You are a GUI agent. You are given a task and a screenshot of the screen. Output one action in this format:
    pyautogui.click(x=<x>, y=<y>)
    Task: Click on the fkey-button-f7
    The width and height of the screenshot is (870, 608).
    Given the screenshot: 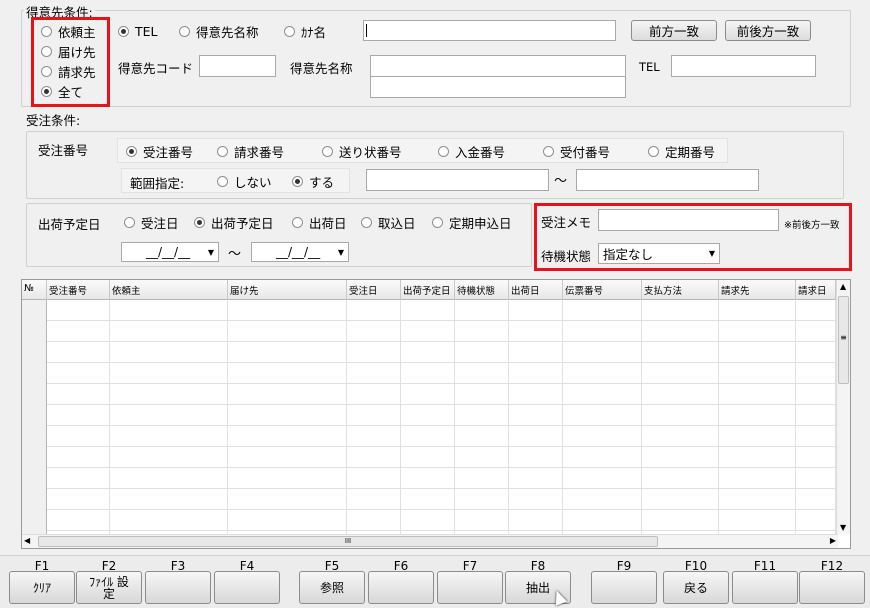 What is the action you would take?
    pyautogui.click(x=470, y=587)
    